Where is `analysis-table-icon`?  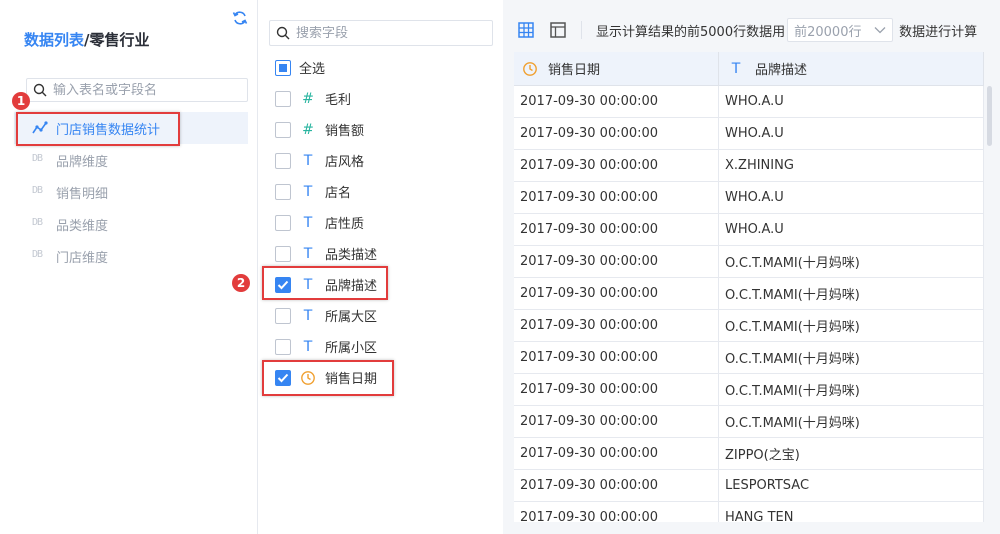 analysis-table-icon is located at coordinates (40, 127).